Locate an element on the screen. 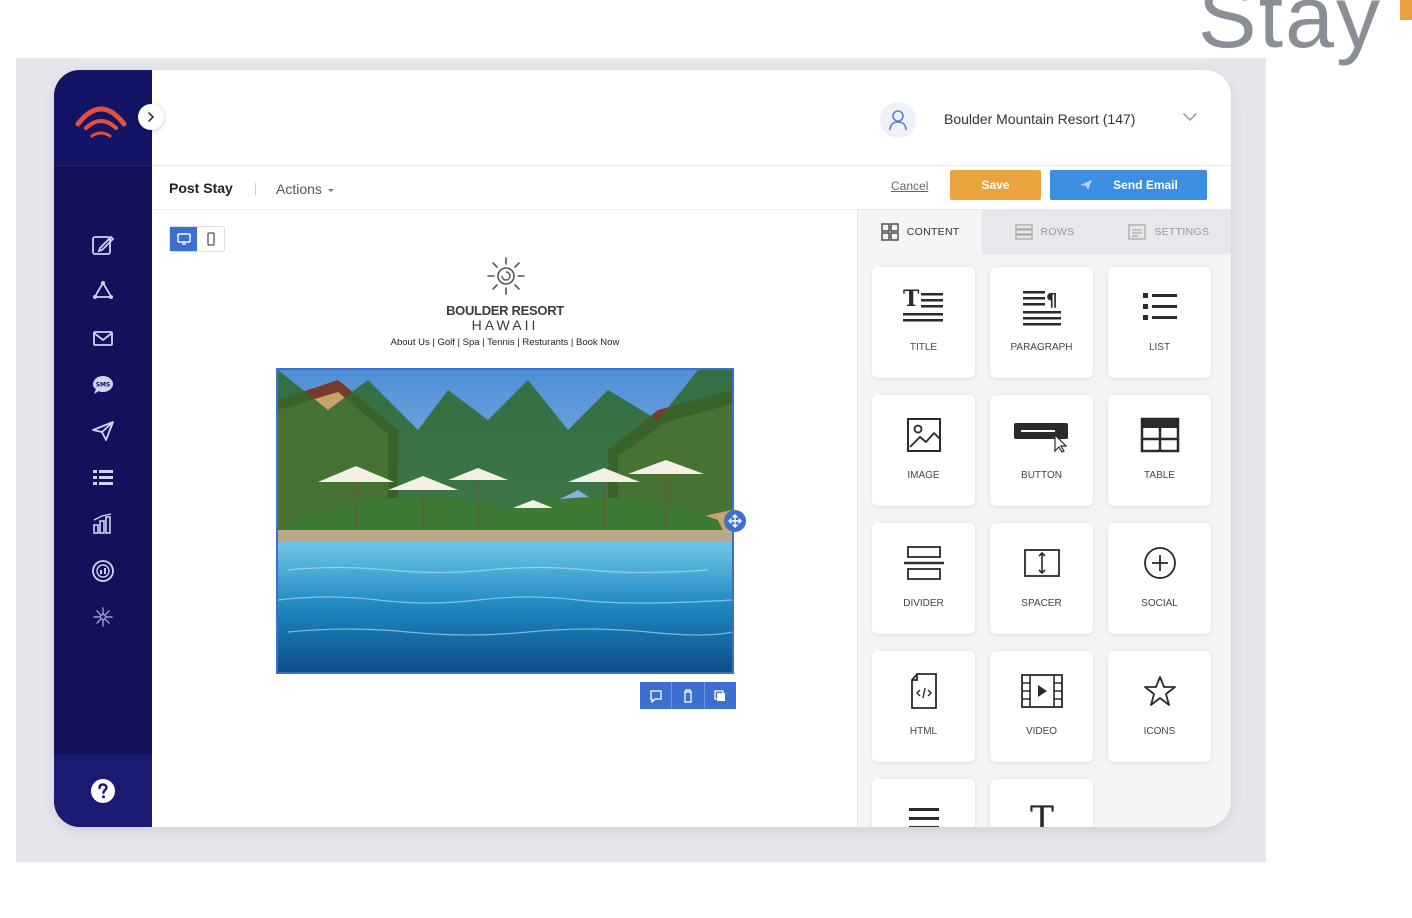 This screenshot has width=1412, height=918. block-divider: DIVIDER is located at coordinates (923, 578).